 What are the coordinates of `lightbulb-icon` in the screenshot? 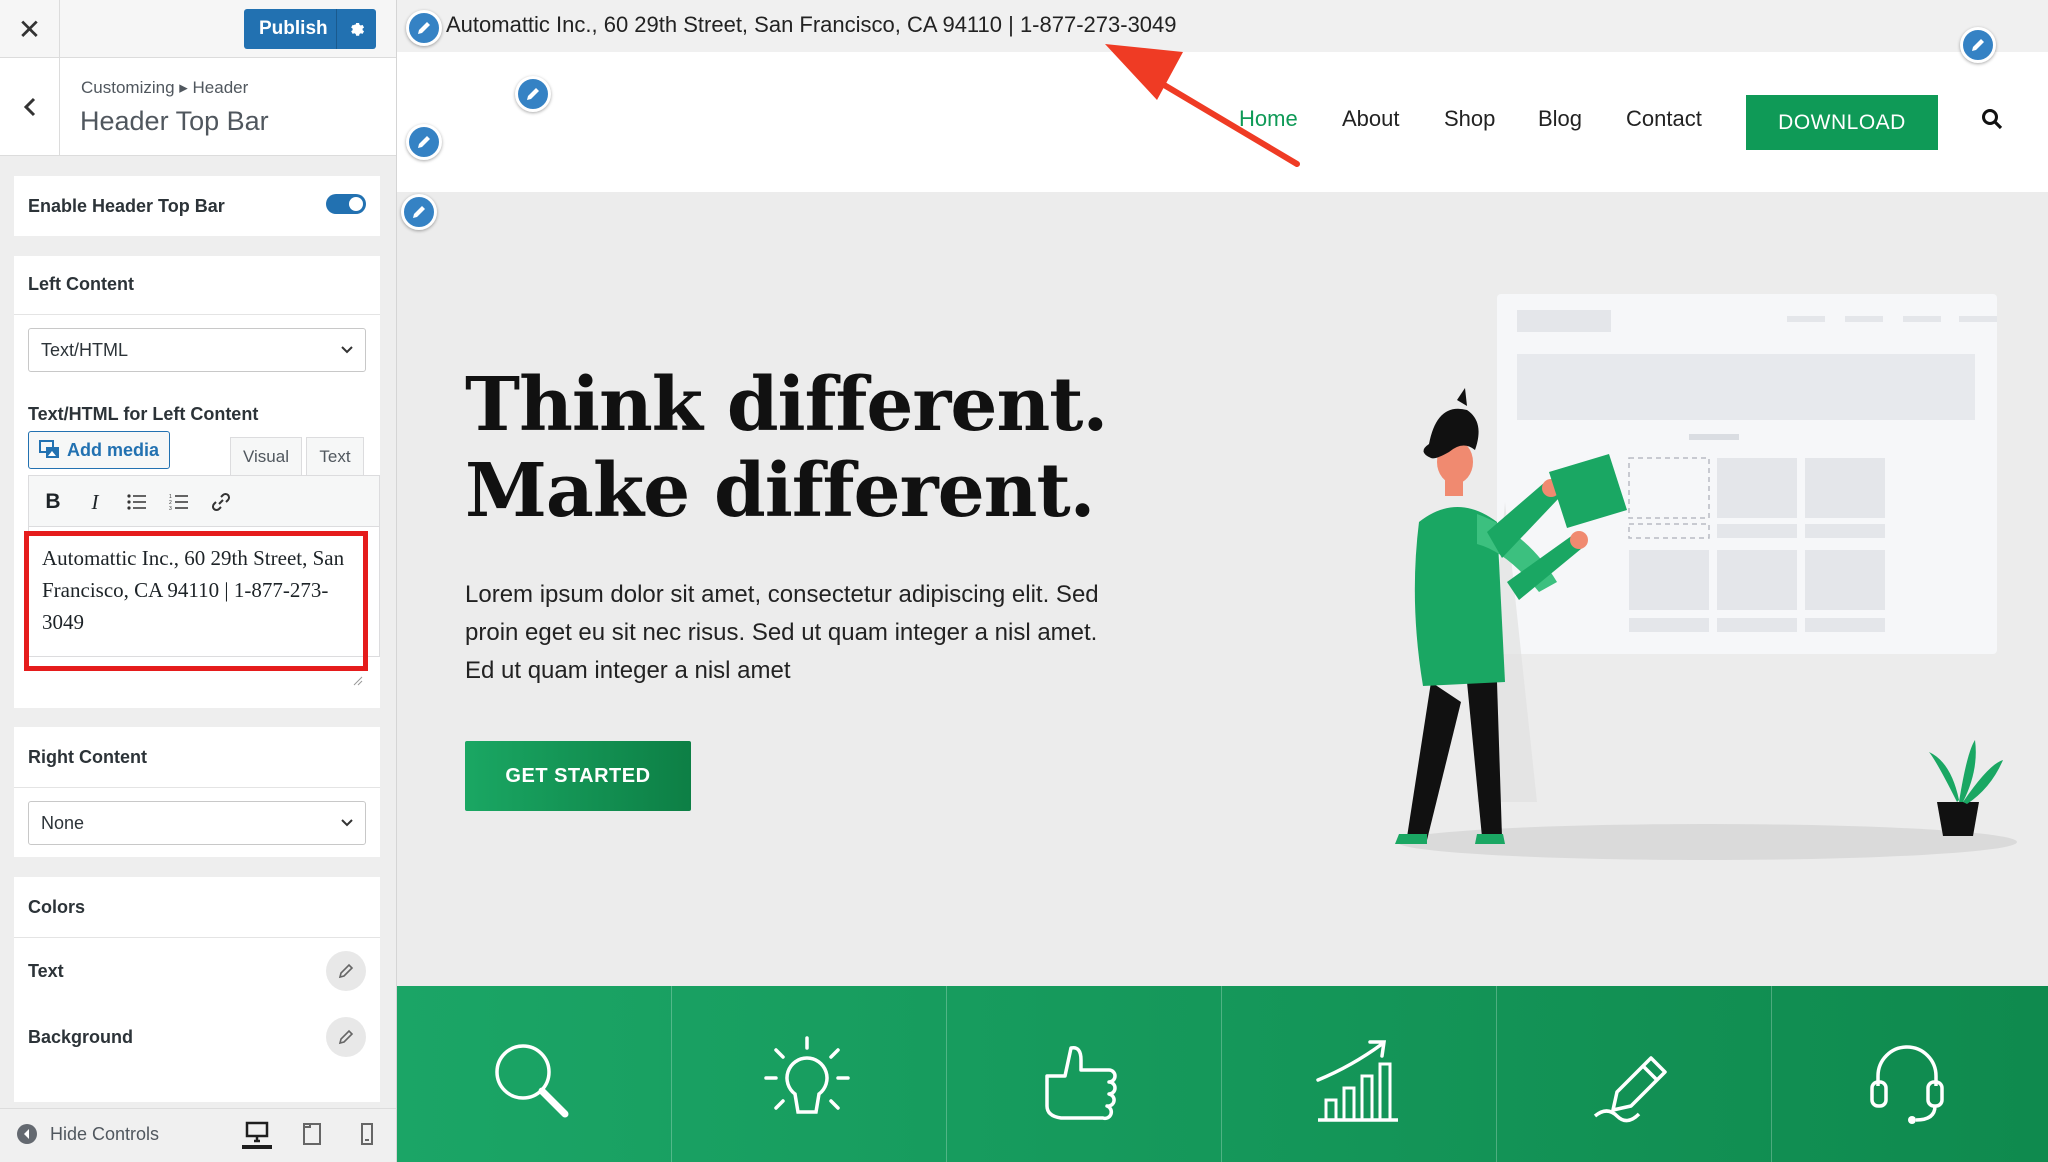 It's located at (807, 1075).